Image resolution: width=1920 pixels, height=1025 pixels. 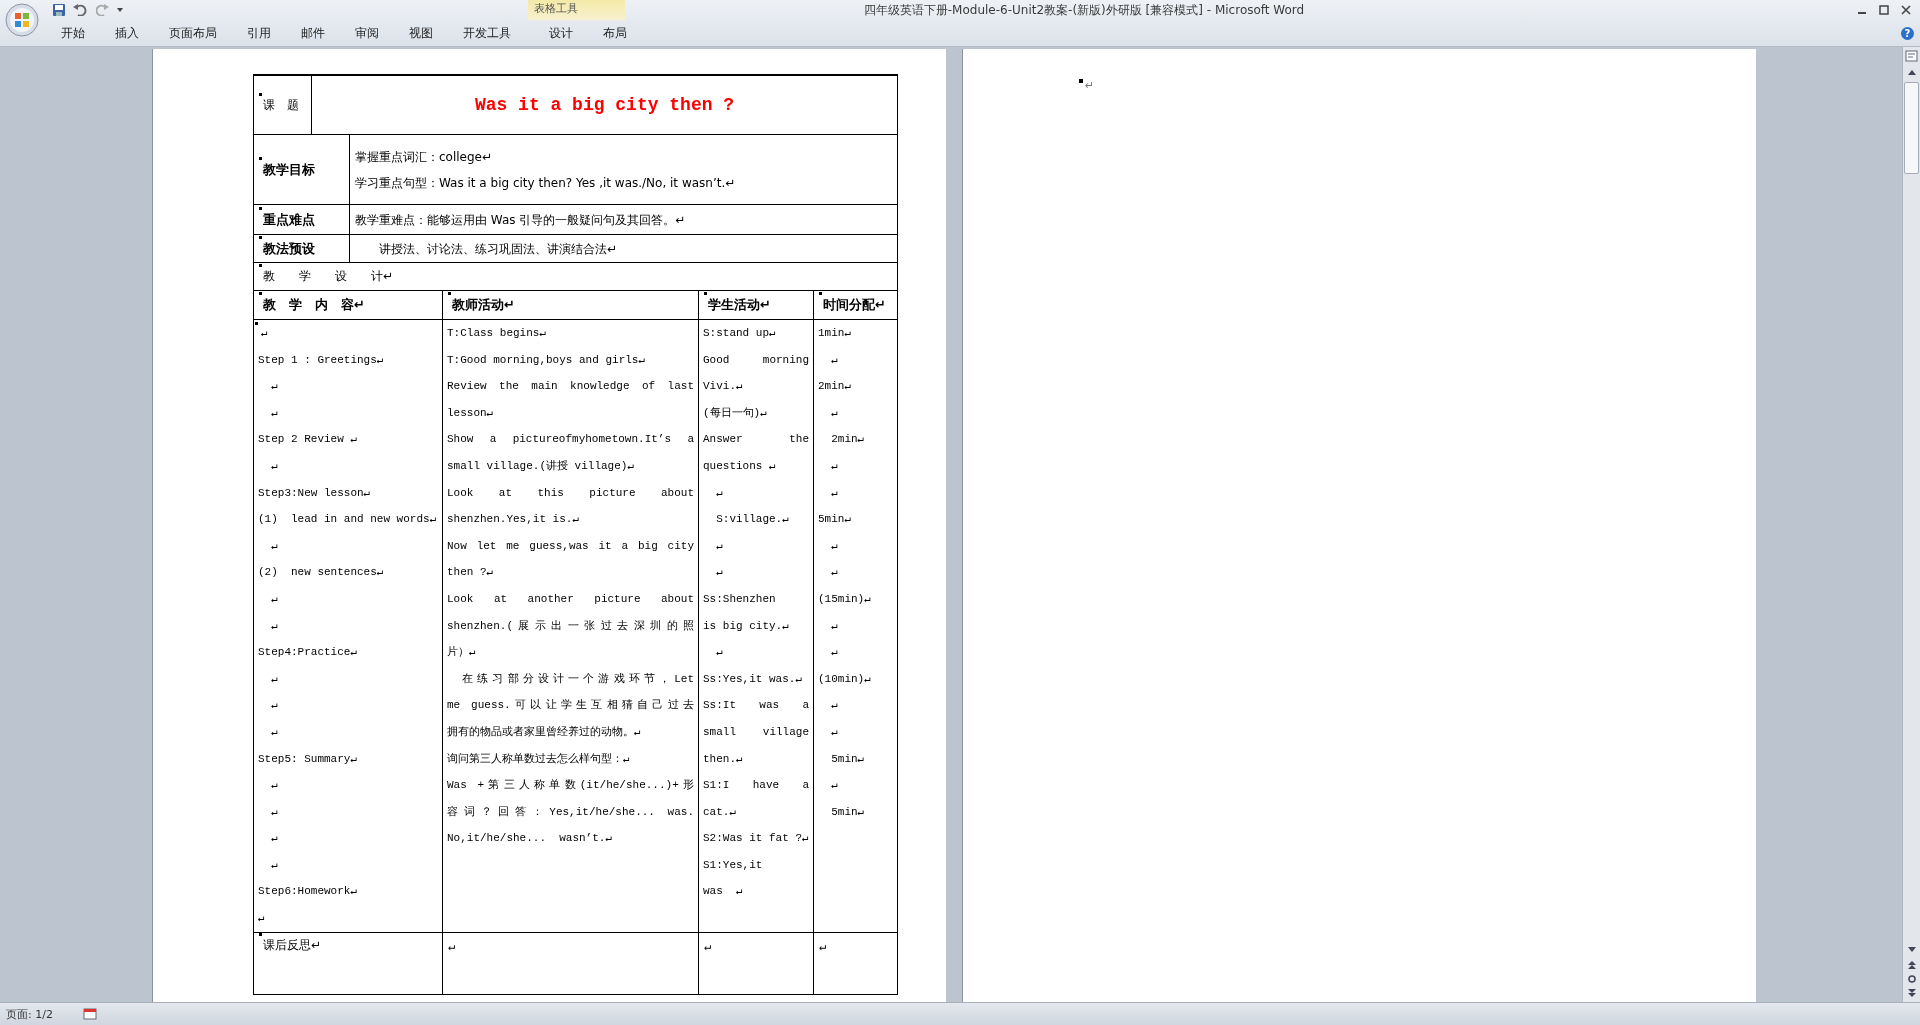 What do you see at coordinates (1911, 950) in the screenshot?
I see `scroll-down-icon` at bounding box center [1911, 950].